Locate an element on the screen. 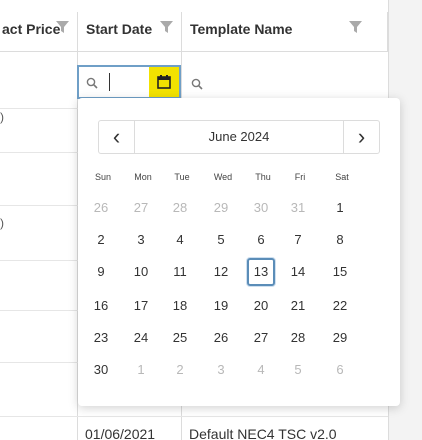 The image size is (422, 440). calendar-day: 12 is located at coordinates (221, 272).